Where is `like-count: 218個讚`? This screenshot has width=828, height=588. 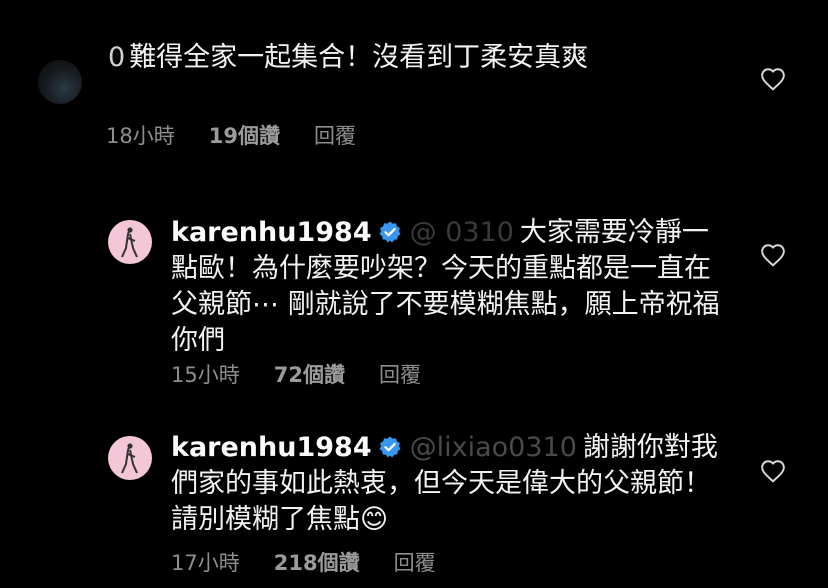 like-count: 218個讚 is located at coordinates (317, 562).